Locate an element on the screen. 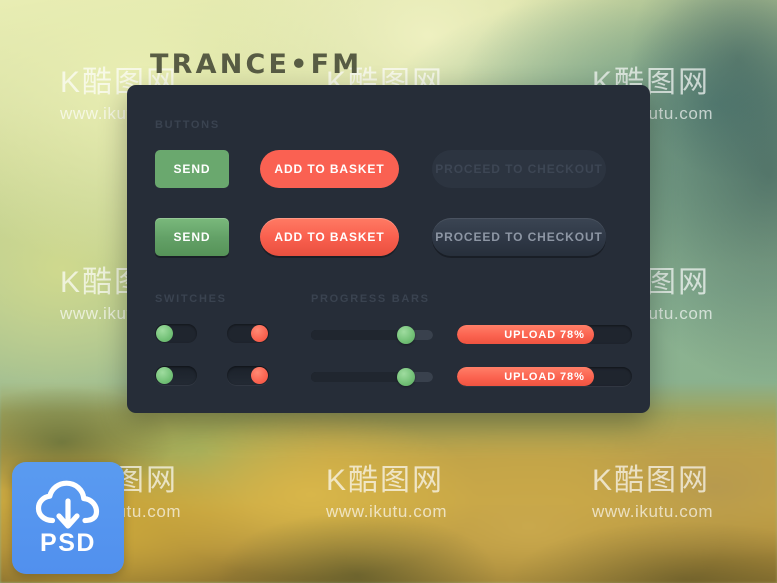 This screenshot has width=777, height=583. cloud-download-icon is located at coordinates (68, 506).